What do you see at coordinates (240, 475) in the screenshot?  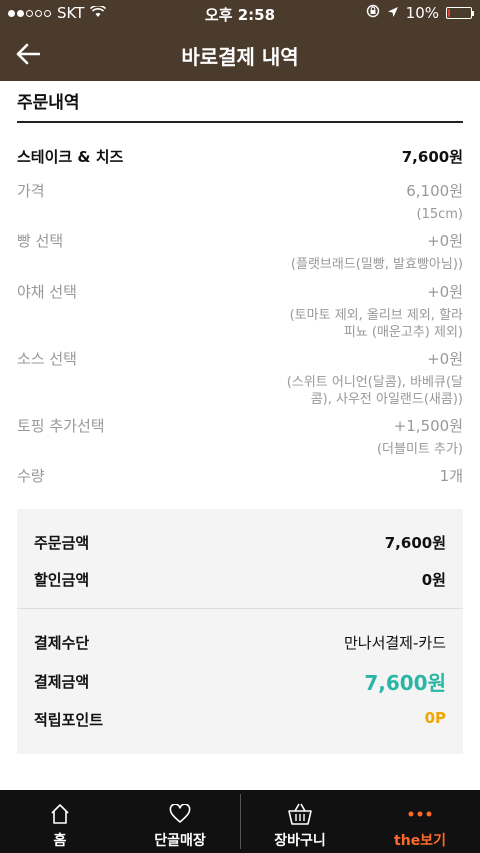 I see `option-row-quantity: 수량 1개` at bounding box center [240, 475].